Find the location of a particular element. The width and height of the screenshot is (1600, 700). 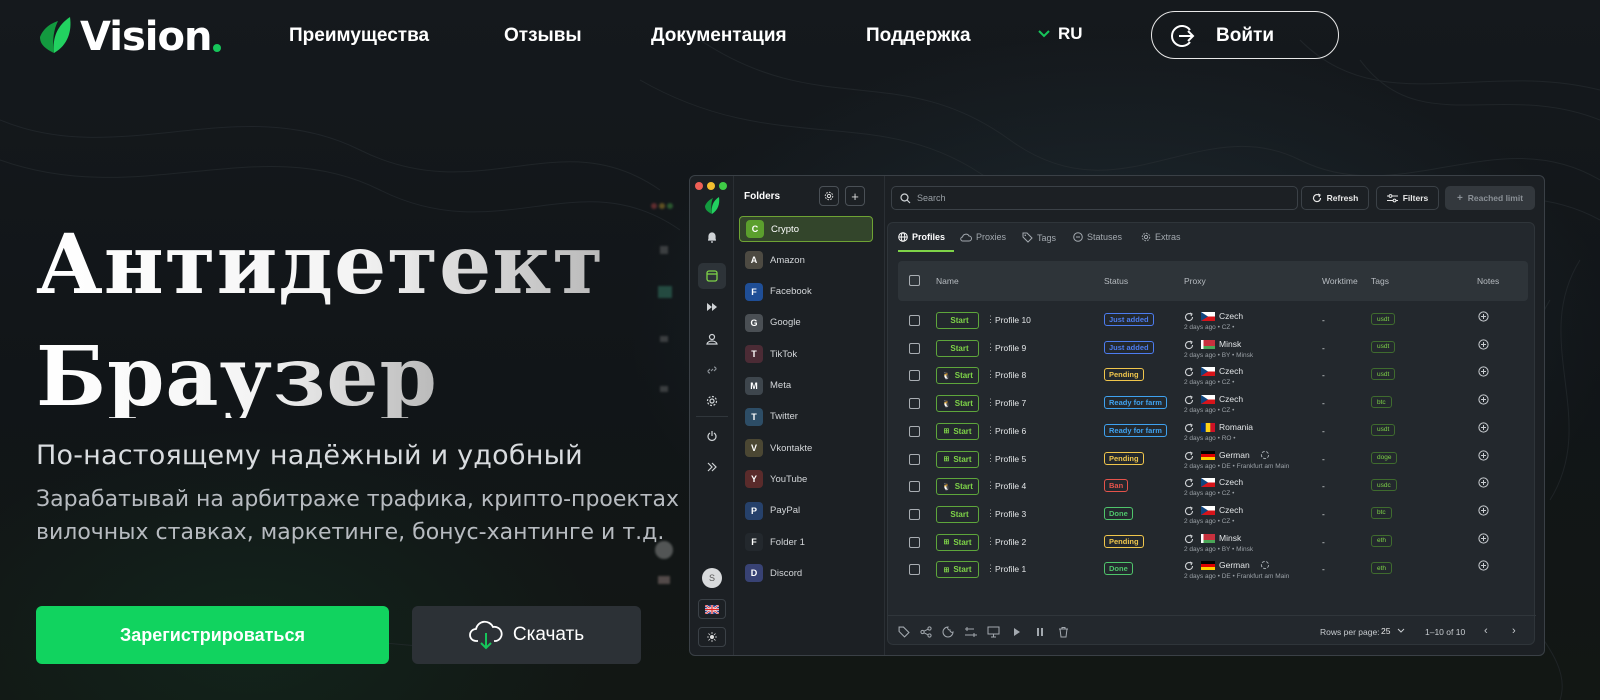

prev-page-icon: ‹ is located at coordinates (1486, 631).